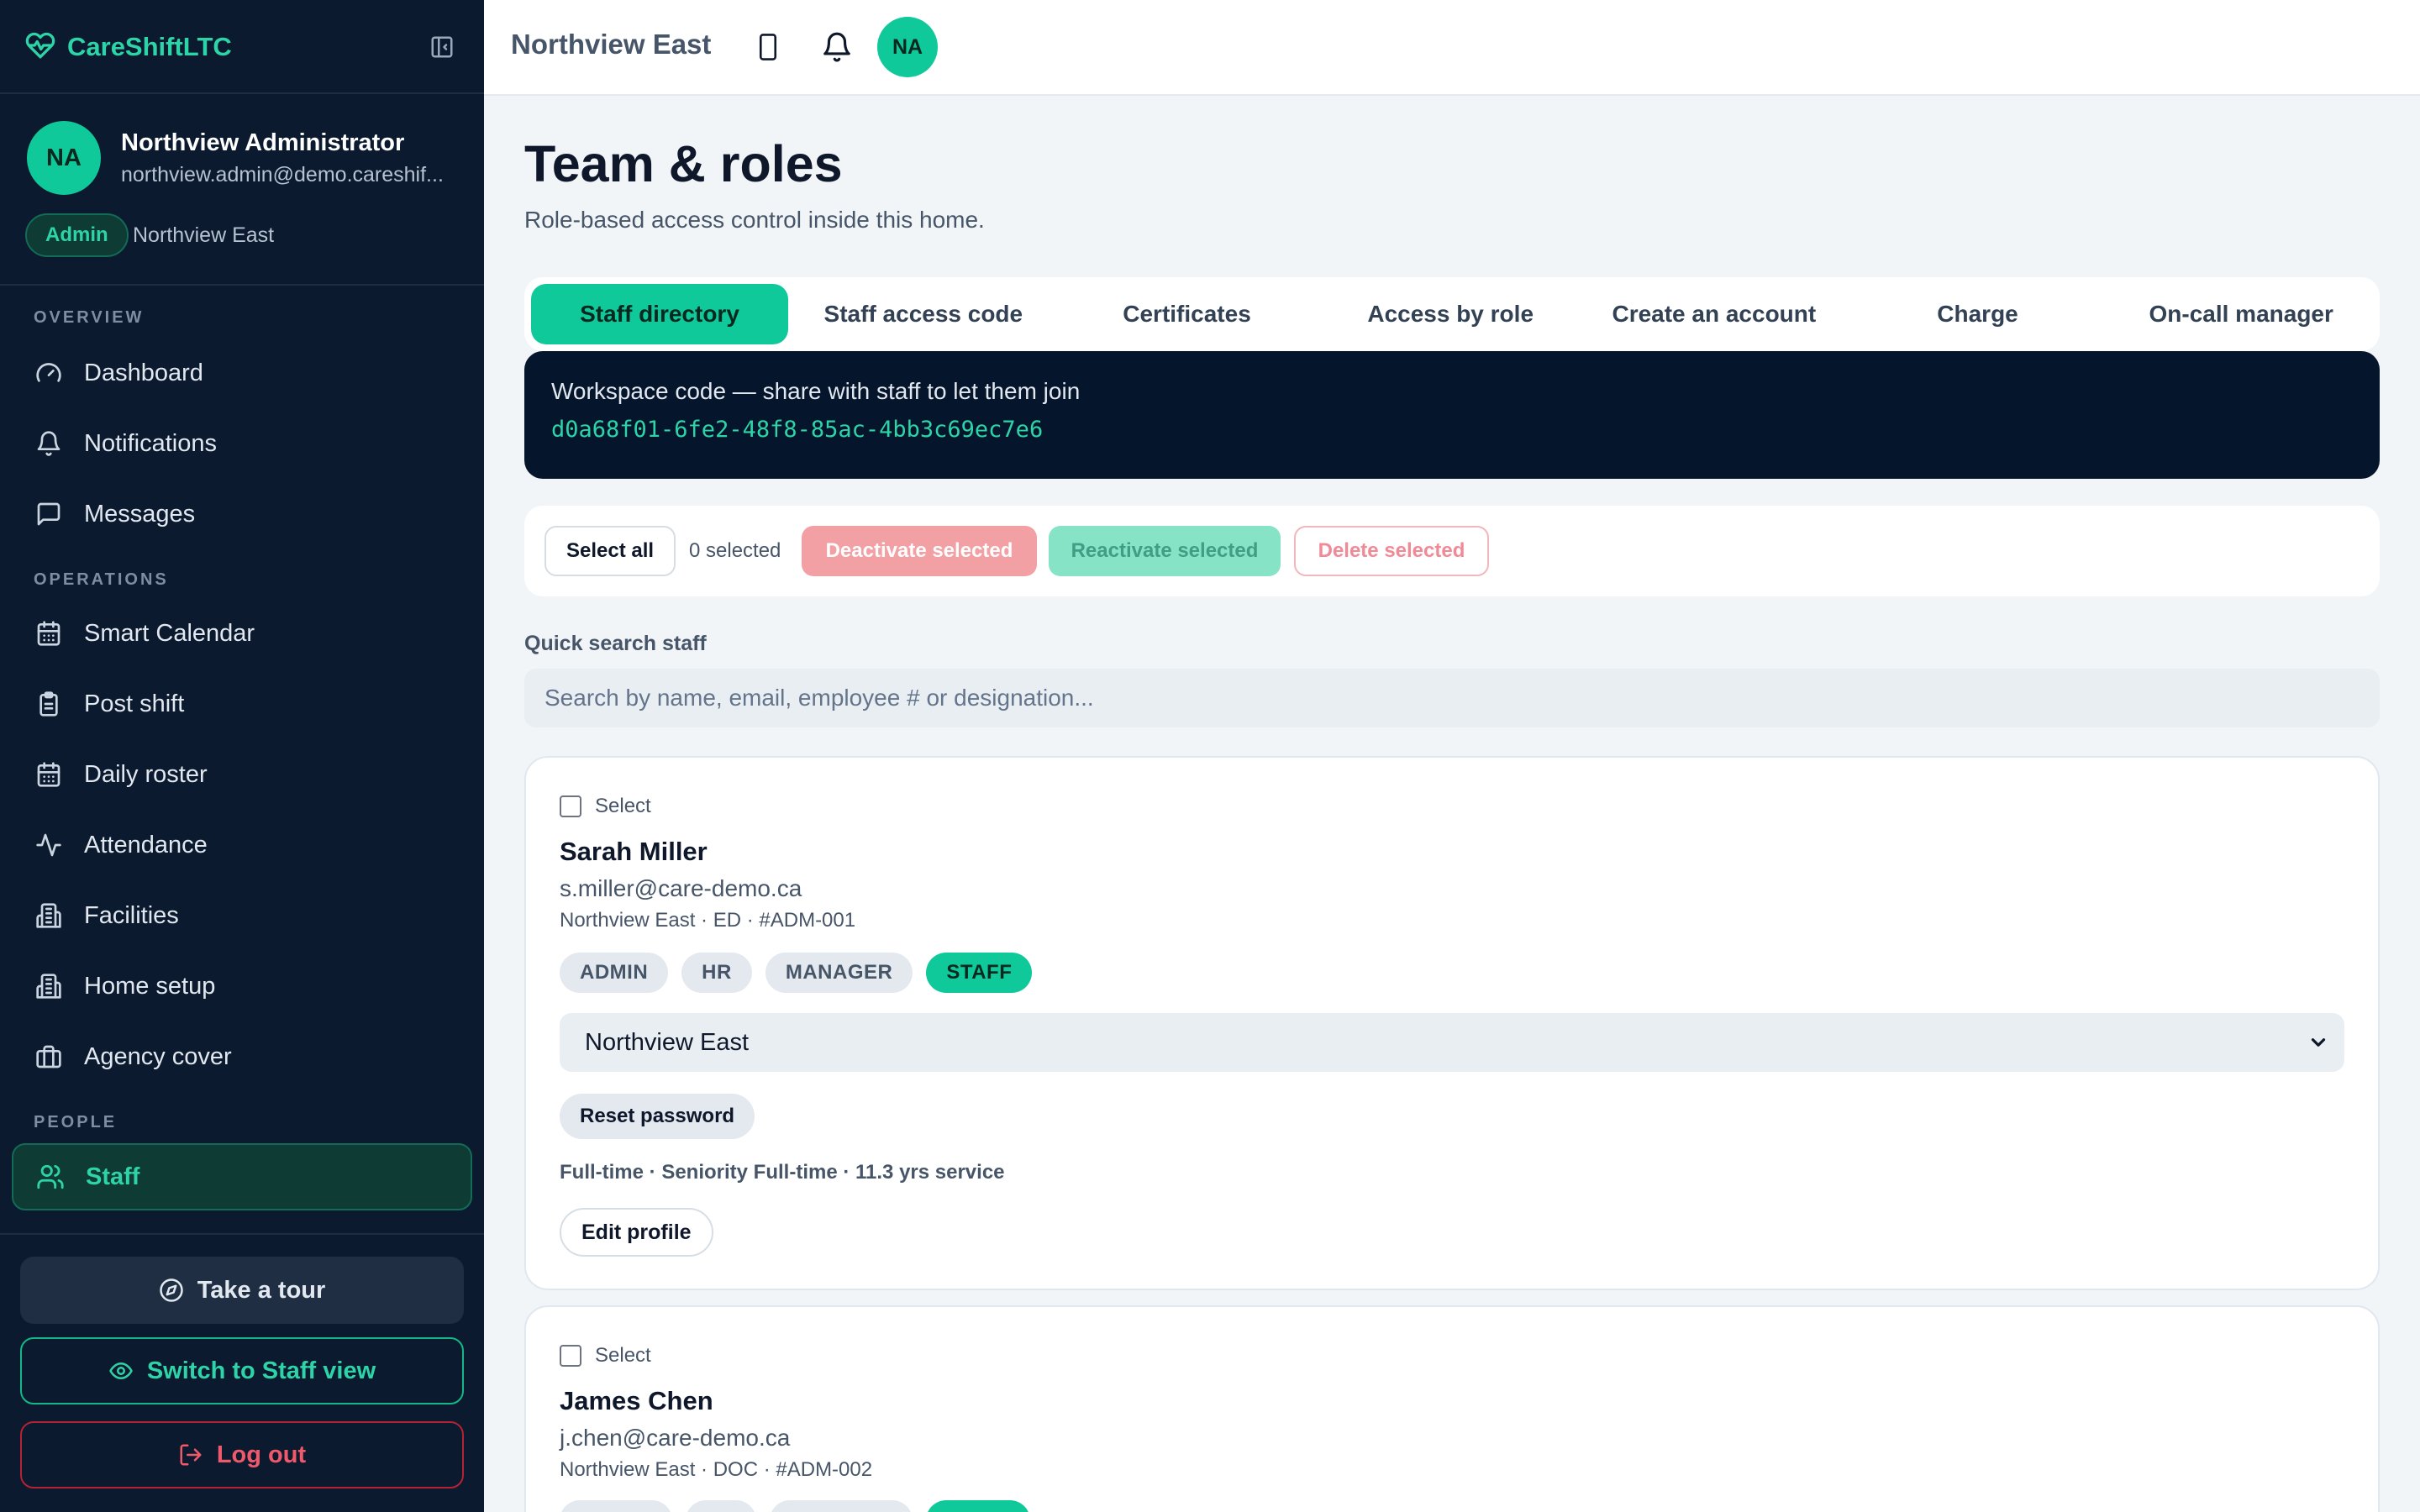 Image resolution: width=2420 pixels, height=1512 pixels. I want to click on users-icon, so click(51, 1177).